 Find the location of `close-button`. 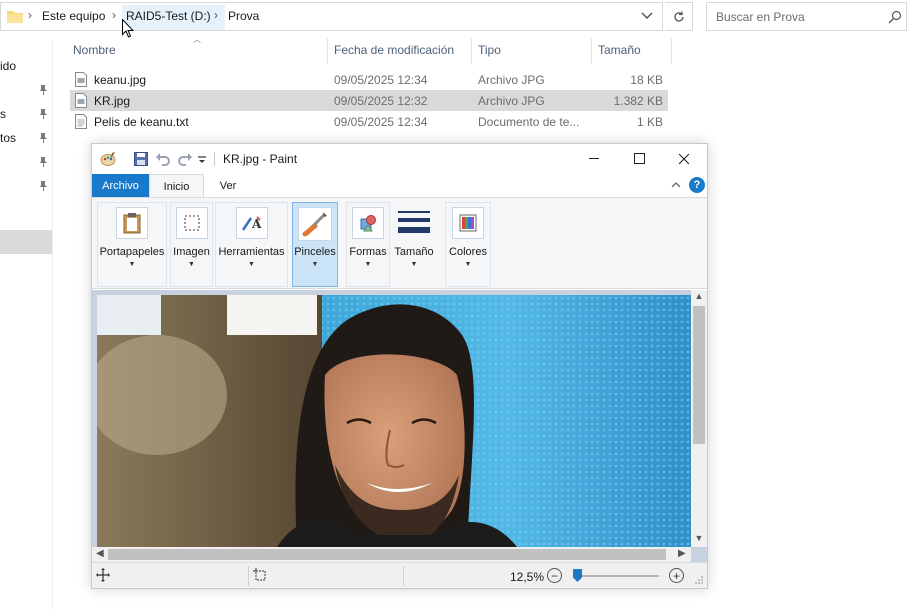

close-button is located at coordinates (684, 158).